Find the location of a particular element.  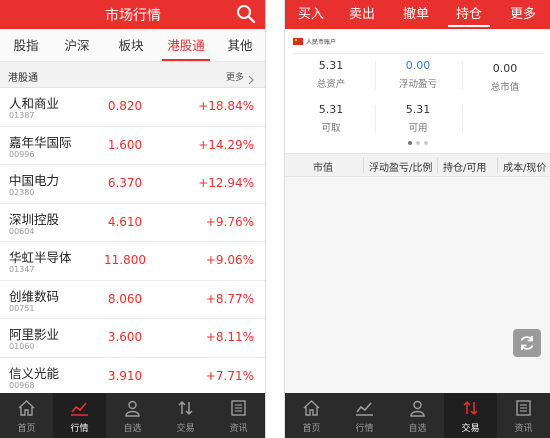

market-tabs: 股指 沪深 板块 港股通 其他 is located at coordinates (132, 45).